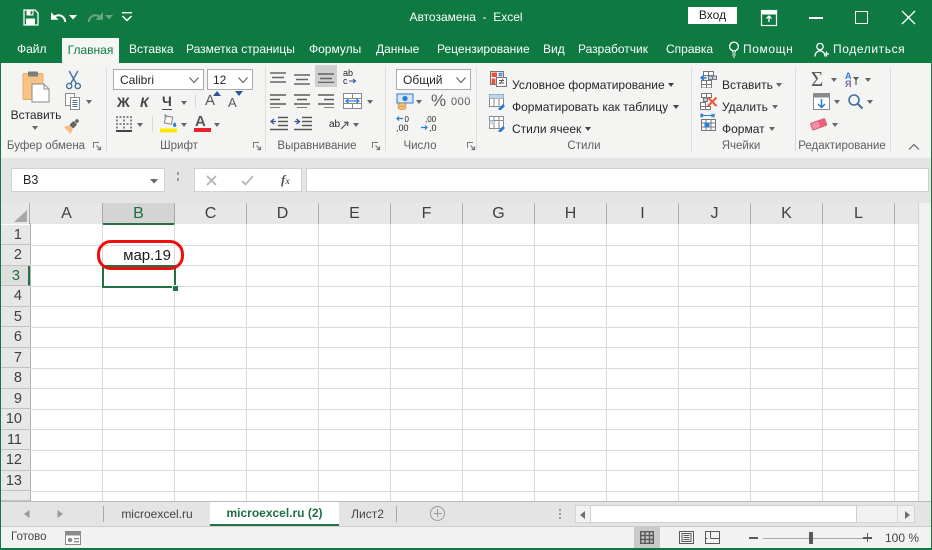 The width and height of the screenshot is (932, 550). Describe the element at coordinates (848, 83) in the screenshot. I see `svg-text: Я` at that location.